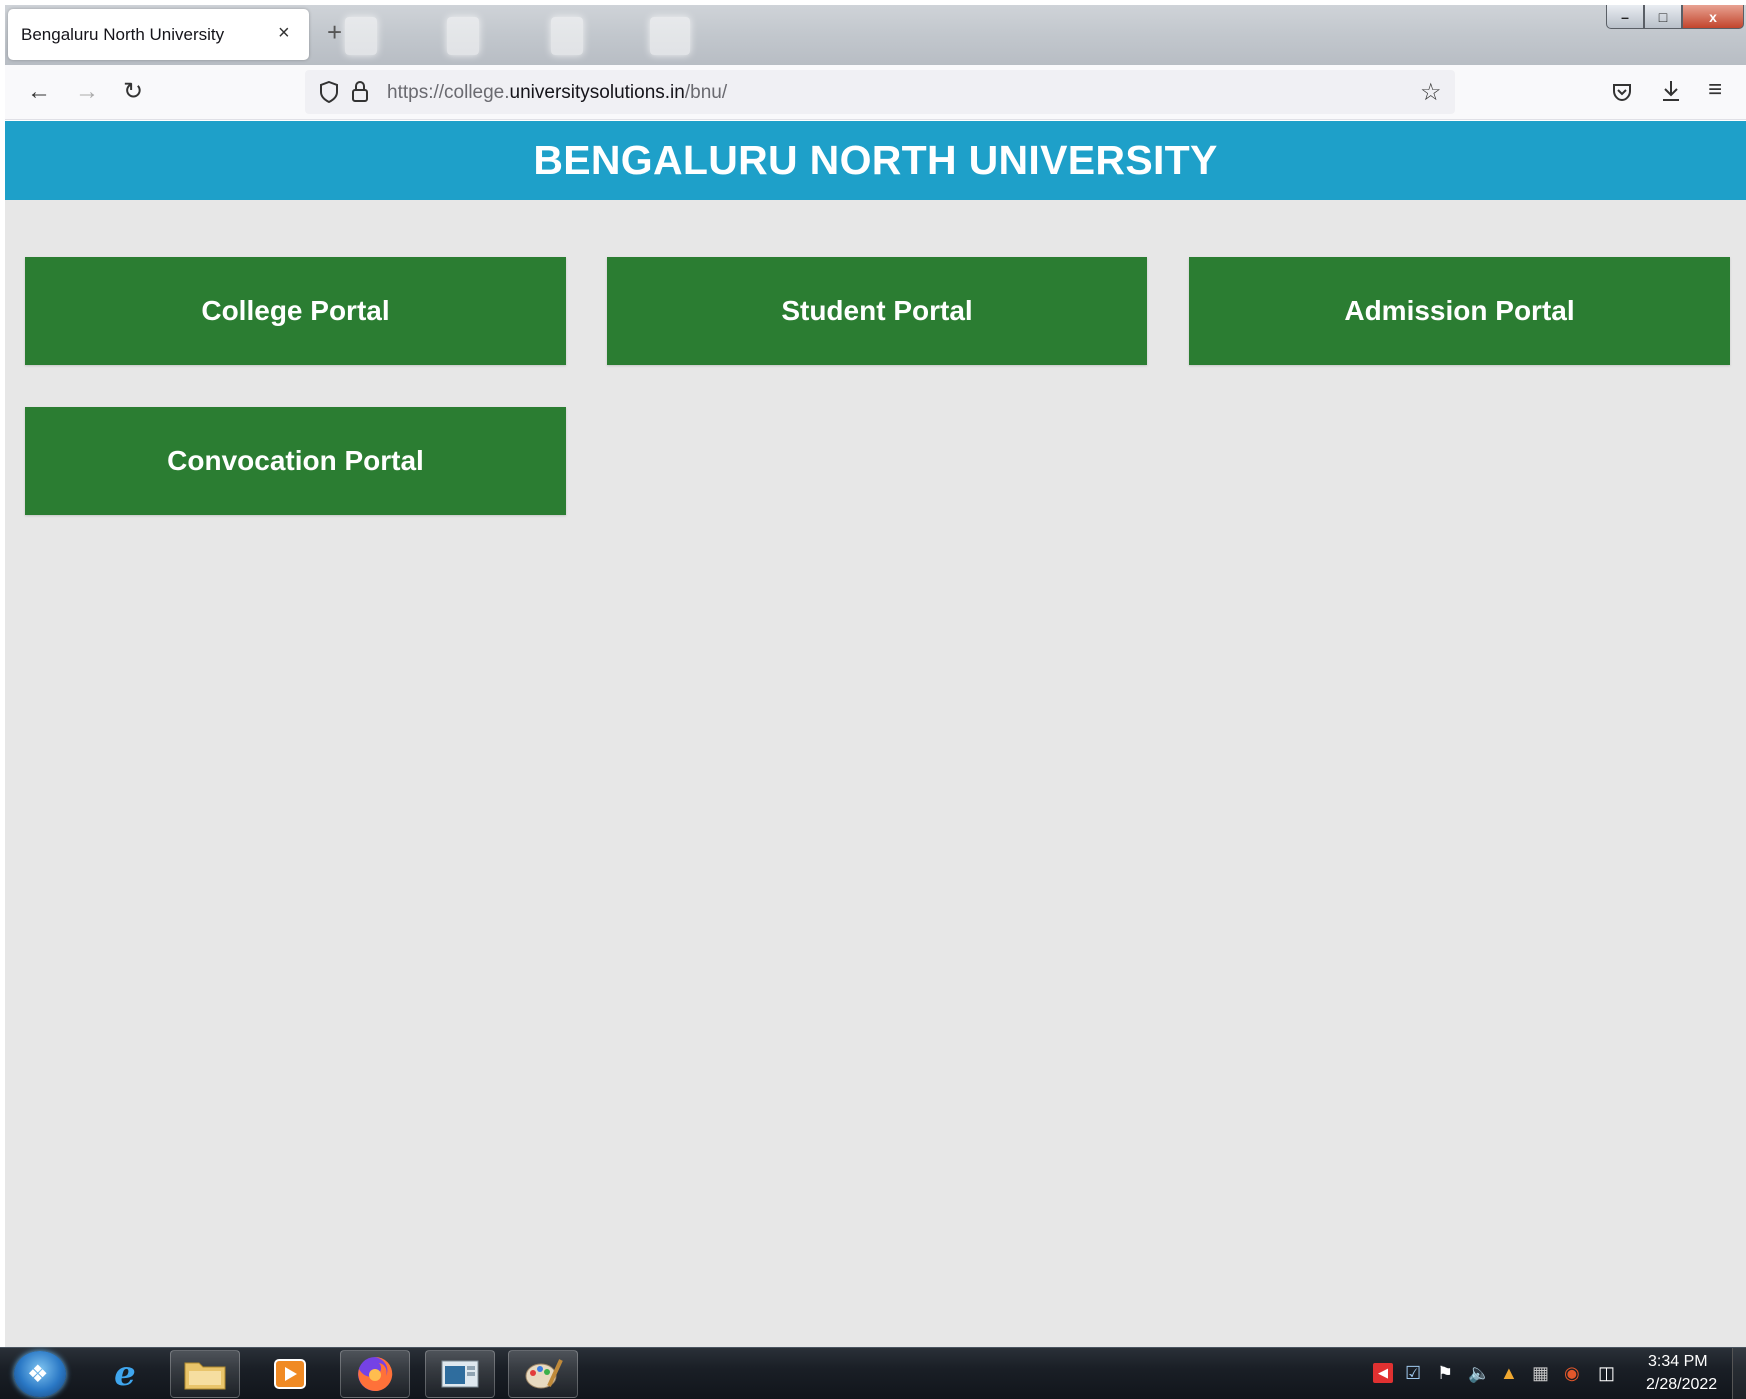 This screenshot has height=1399, width=1746. Describe the element at coordinates (1445, 1373) in the screenshot. I see `action-center-flag-icon: ⚑` at that location.